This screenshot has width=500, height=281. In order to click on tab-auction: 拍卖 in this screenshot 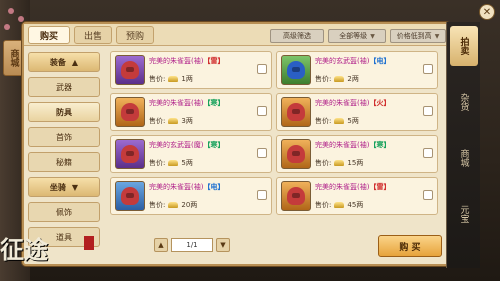, I will do `click(464, 46)`.